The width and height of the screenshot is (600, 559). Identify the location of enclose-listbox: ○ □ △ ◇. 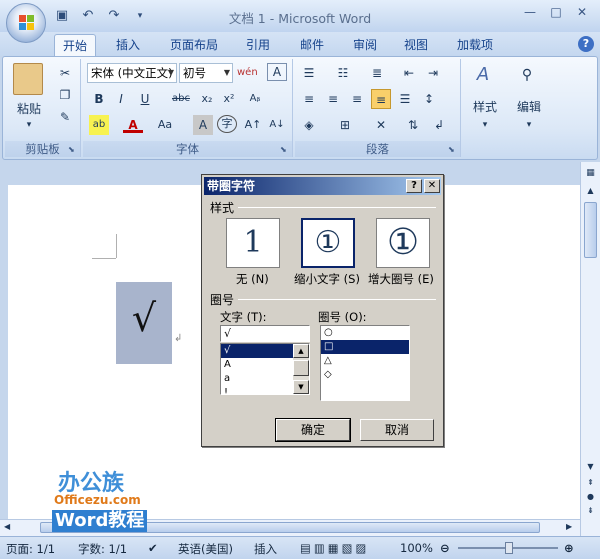
(365, 363).